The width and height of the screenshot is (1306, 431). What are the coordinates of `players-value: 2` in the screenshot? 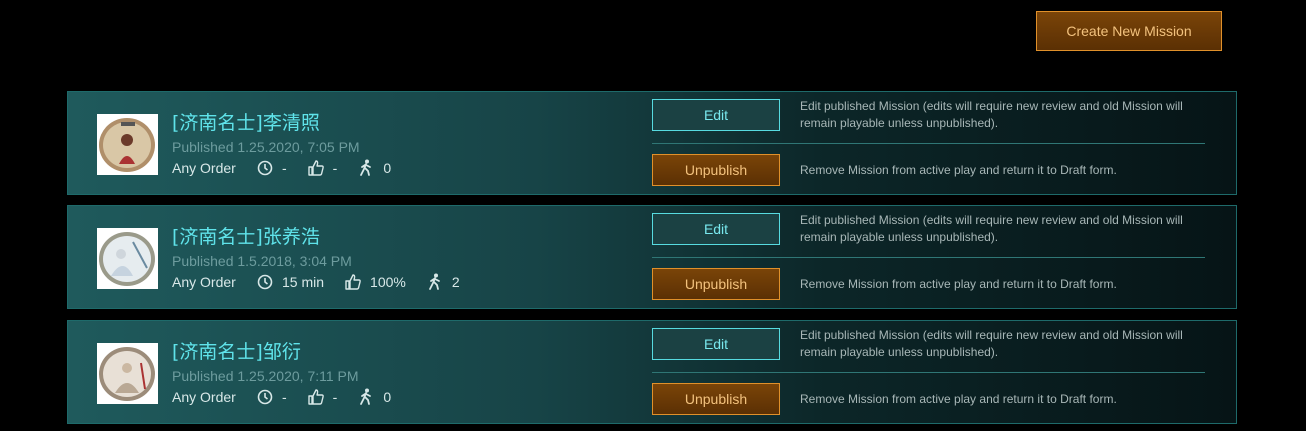 It's located at (455, 282).